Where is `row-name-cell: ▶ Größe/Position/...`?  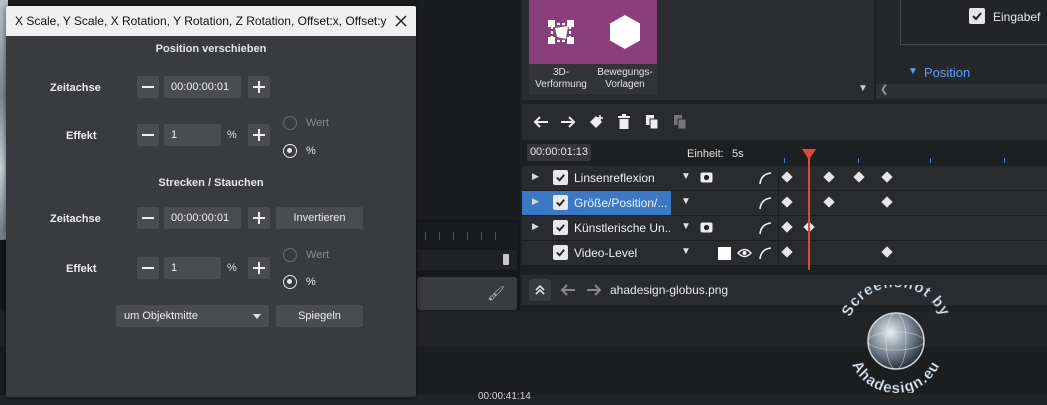
row-name-cell: ▶ Größe/Position/... is located at coordinates (596, 203).